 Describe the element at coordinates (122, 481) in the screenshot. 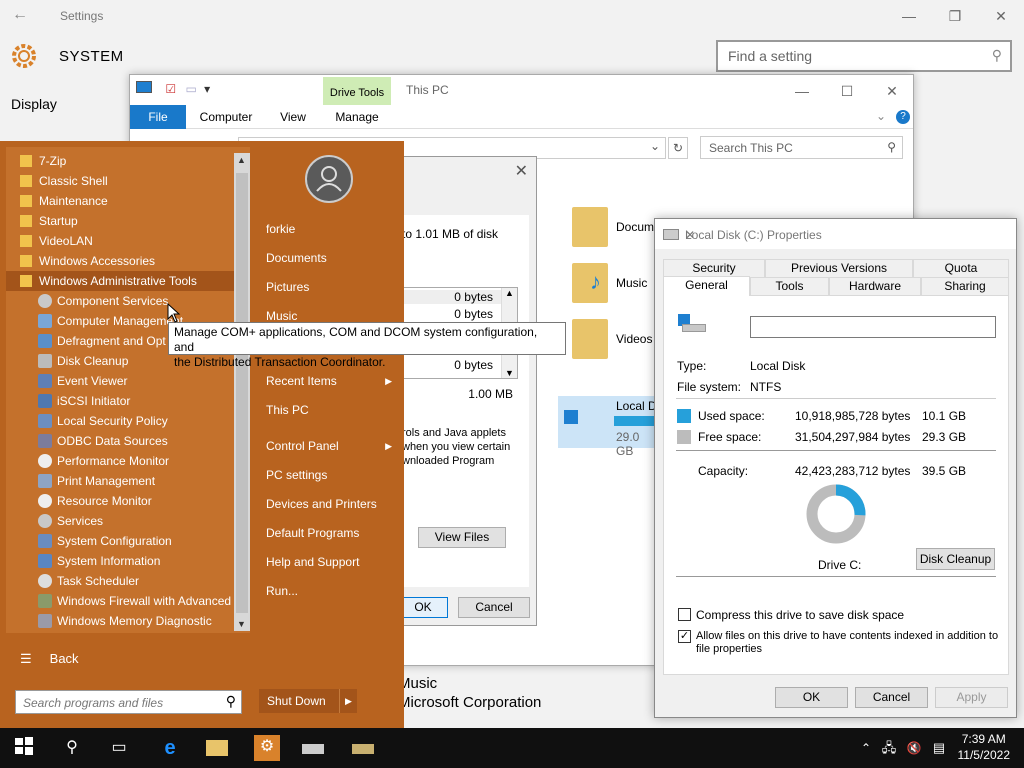

I see `tool-item-print-management: Print Management` at that location.